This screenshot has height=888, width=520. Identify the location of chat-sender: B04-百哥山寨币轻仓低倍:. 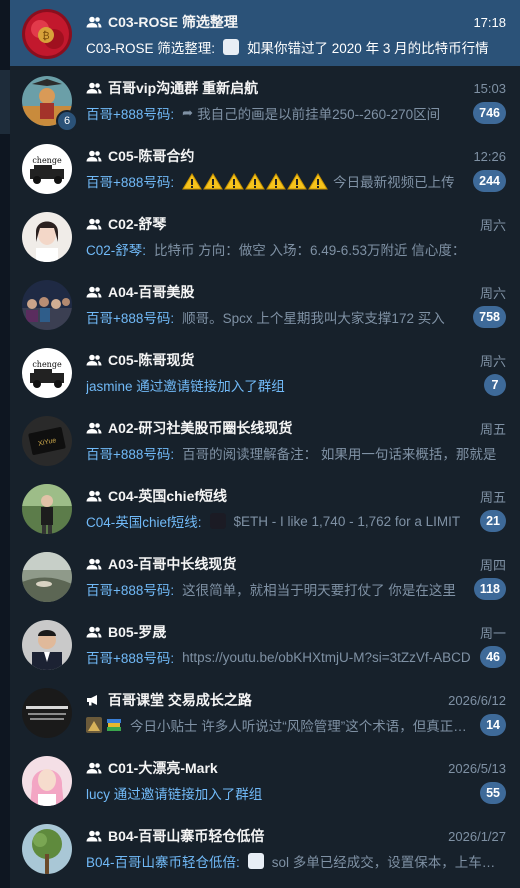
(163, 862).